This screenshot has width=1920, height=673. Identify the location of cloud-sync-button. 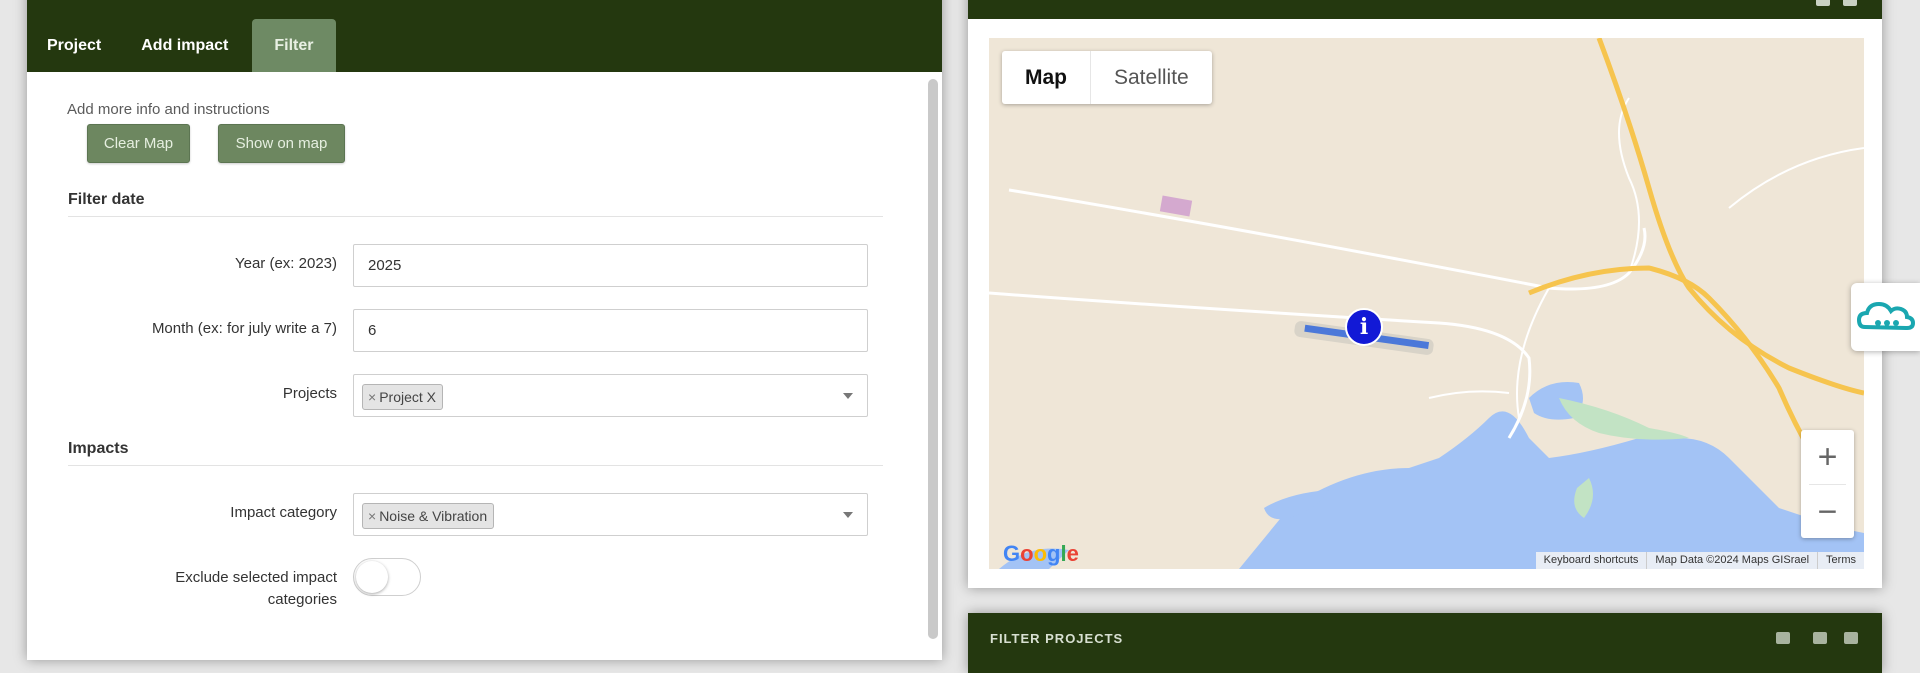
(1885, 317).